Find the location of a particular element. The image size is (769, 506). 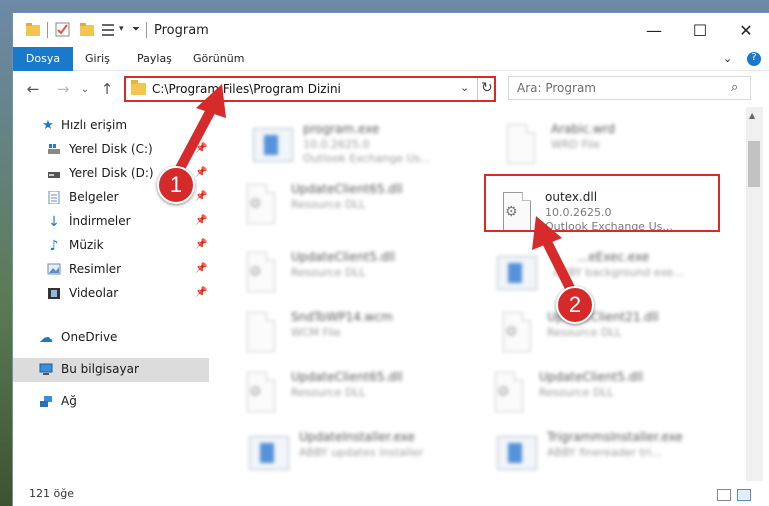

recent-locations-button: ⌄ is located at coordinates (85, 89).